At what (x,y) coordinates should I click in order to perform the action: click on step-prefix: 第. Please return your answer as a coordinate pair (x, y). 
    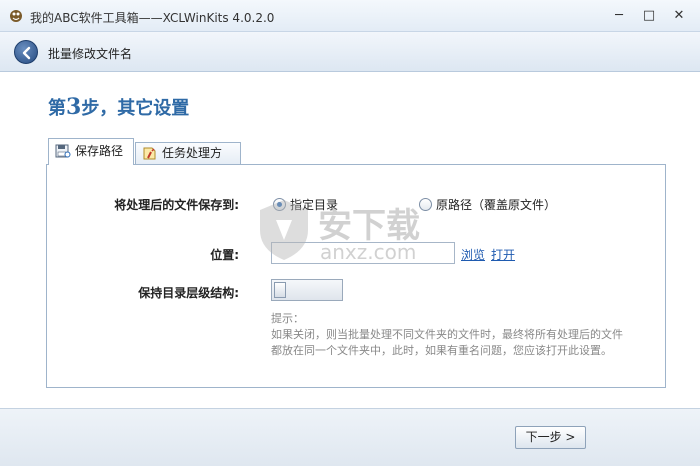
    Looking at the image, I should click on (57, 108).